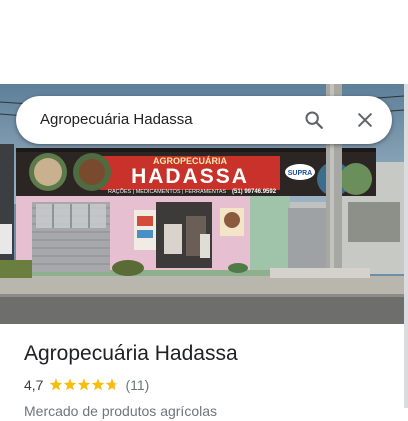 The image size is (408, 421). I want to click on stars-icon, so click(84, 384).